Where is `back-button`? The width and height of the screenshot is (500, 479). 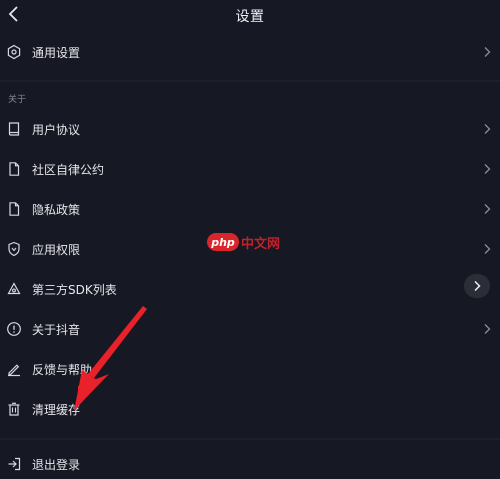 back-button is located at coordinates (14, 14).